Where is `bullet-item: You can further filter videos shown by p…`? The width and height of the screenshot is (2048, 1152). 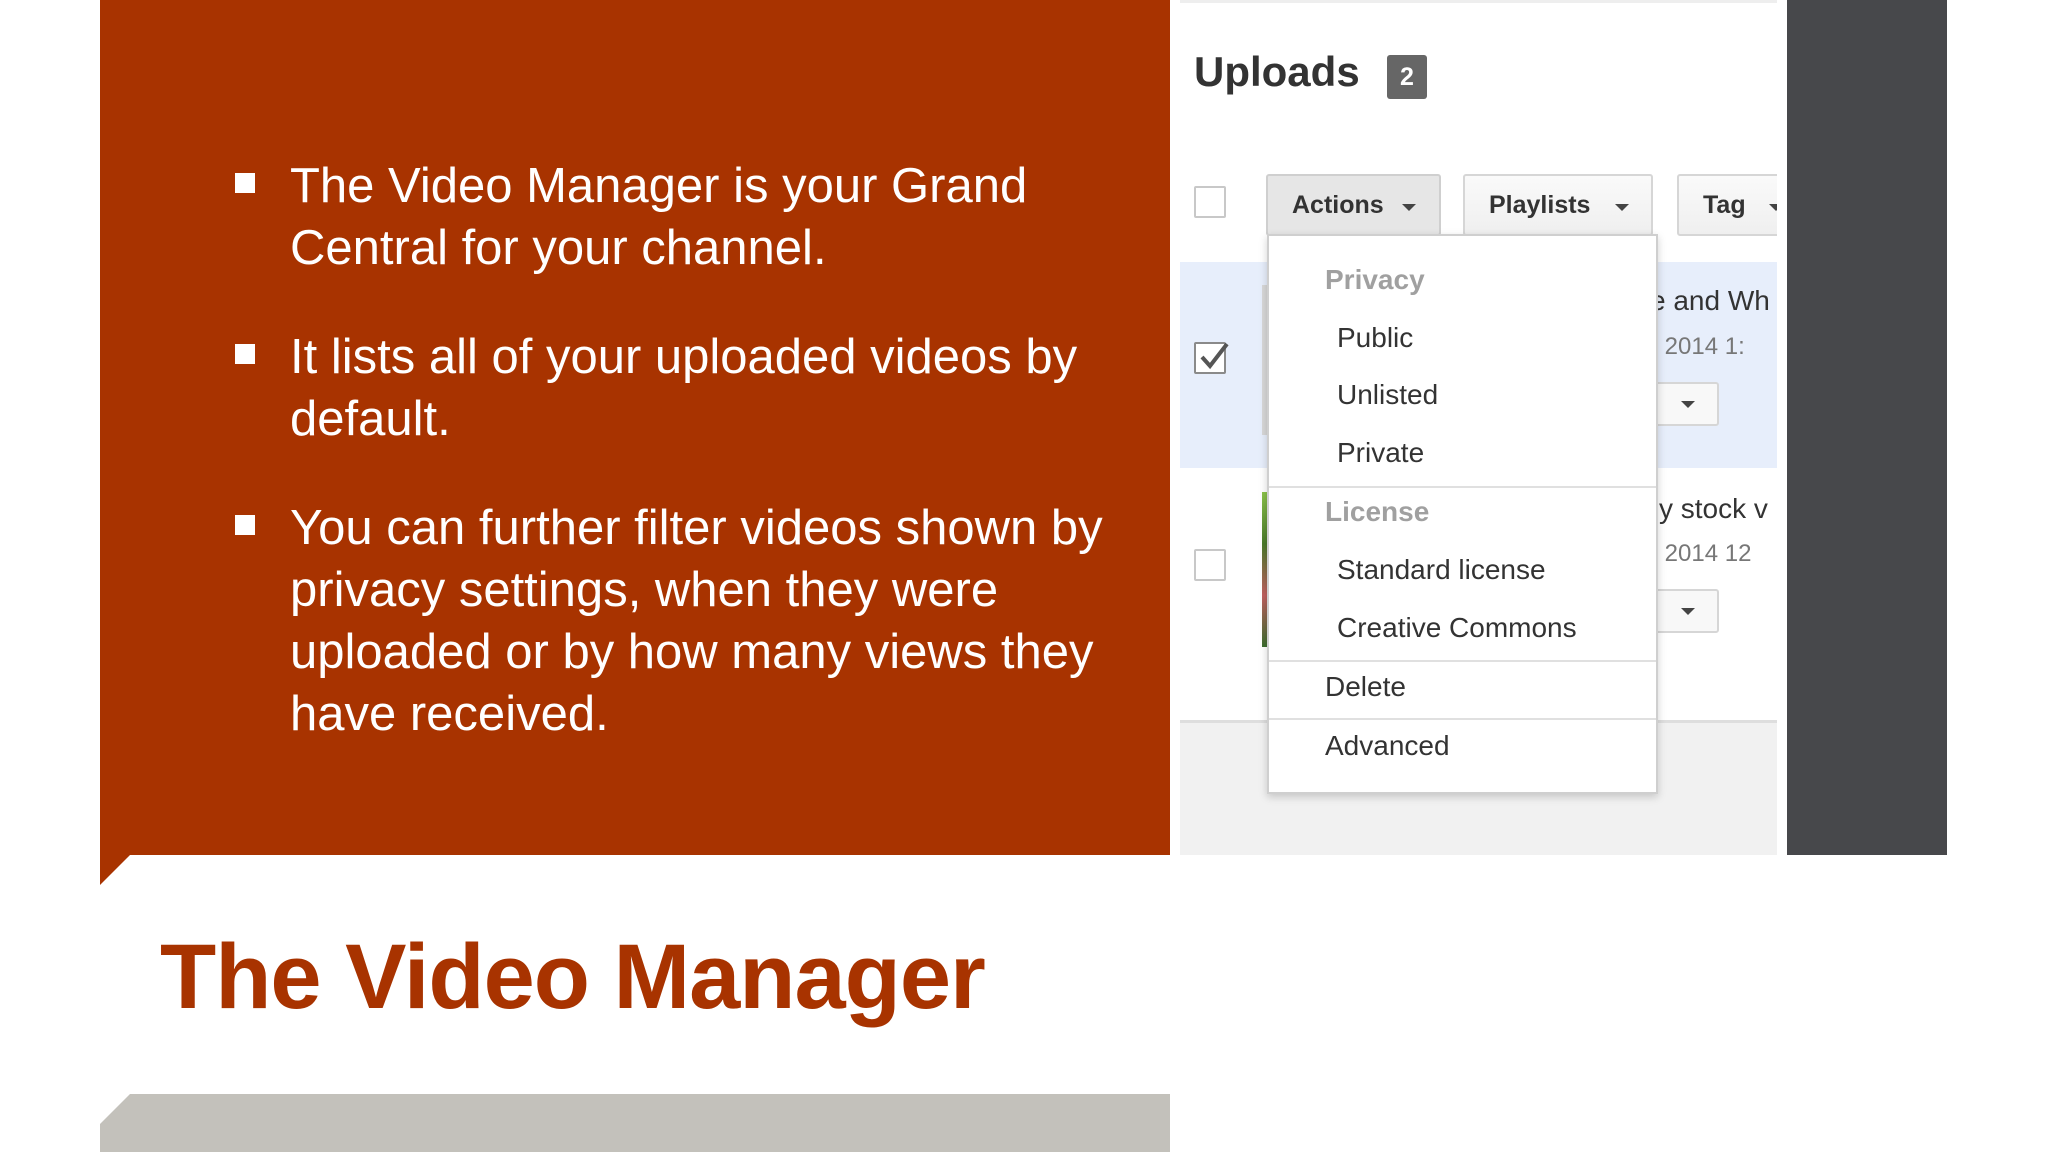 bullet-item: You can further filter videos shown by p… is located at coordinates (660, 621).